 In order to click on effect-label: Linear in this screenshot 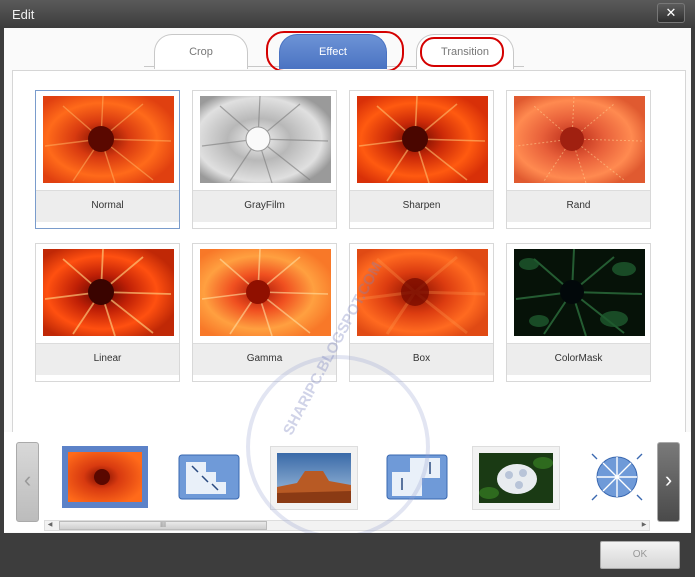, I will do `click(107, 359)`.